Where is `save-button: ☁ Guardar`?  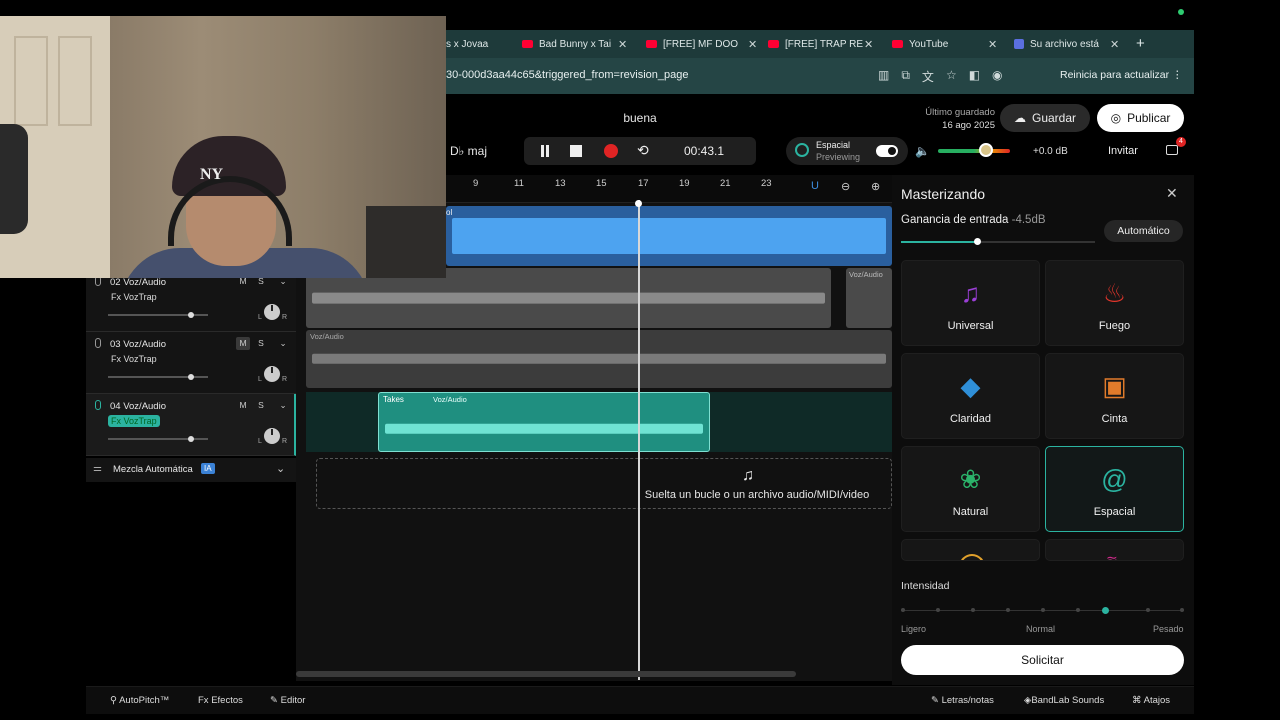 save-button: ☁ Guardar is located at coordinates (1045, 118).